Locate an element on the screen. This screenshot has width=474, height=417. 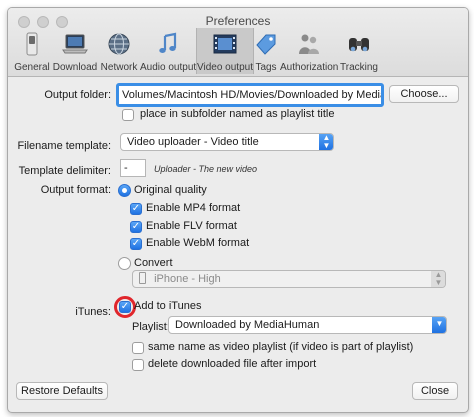
add-to-itunes-checkbox: ✓ is located at coordinates (125, 307).